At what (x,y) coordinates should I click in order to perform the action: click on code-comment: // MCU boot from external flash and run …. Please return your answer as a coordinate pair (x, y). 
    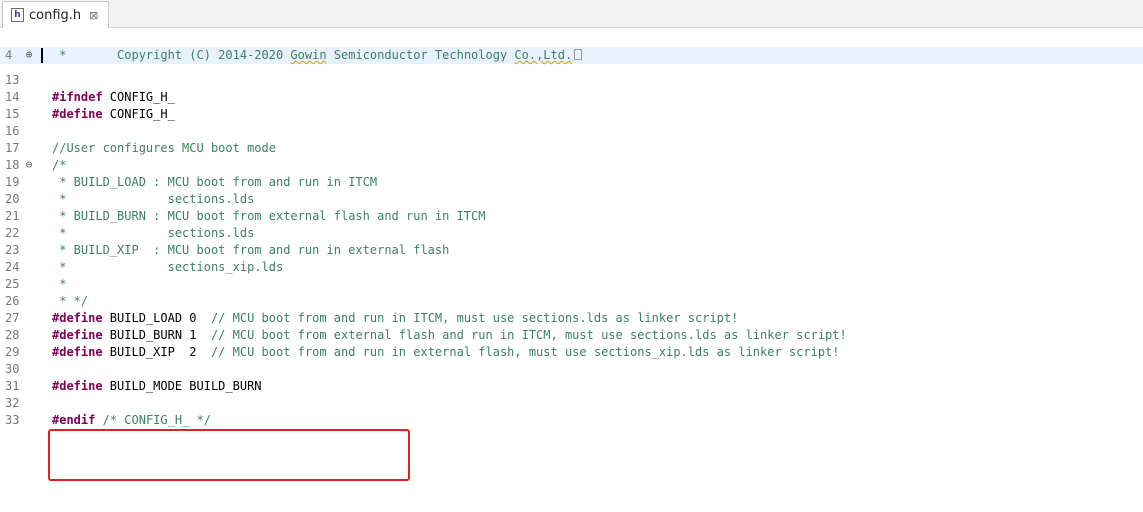
    Looking at the image, I should click on (528, 335).